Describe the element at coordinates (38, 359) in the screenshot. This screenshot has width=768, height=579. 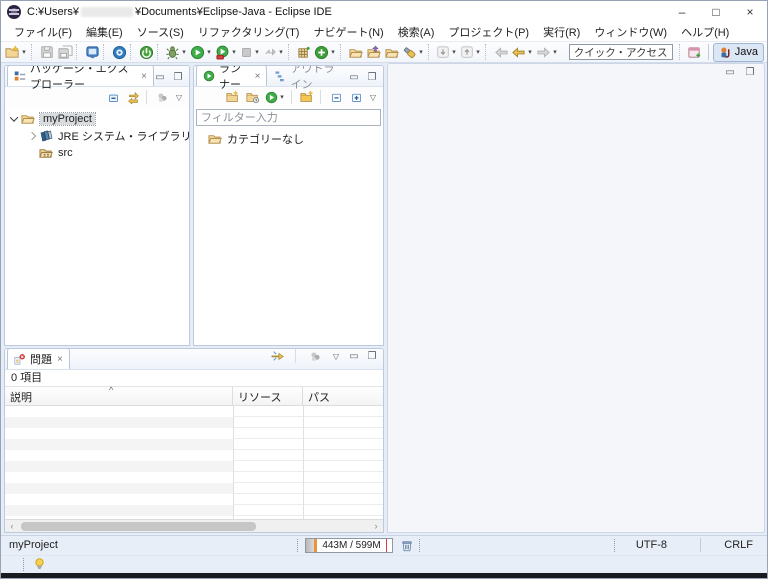
I see `tab-problems: 問題 ×` at that location.